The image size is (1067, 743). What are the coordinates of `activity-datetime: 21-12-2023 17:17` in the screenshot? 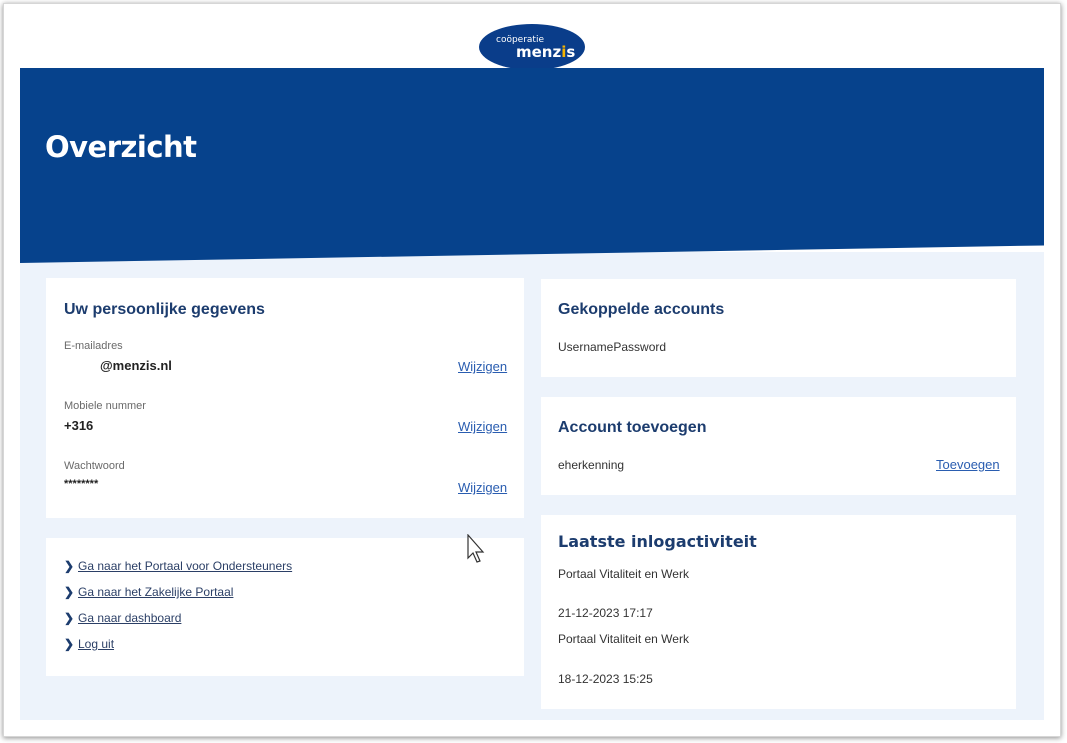 It's located at (605, 613).